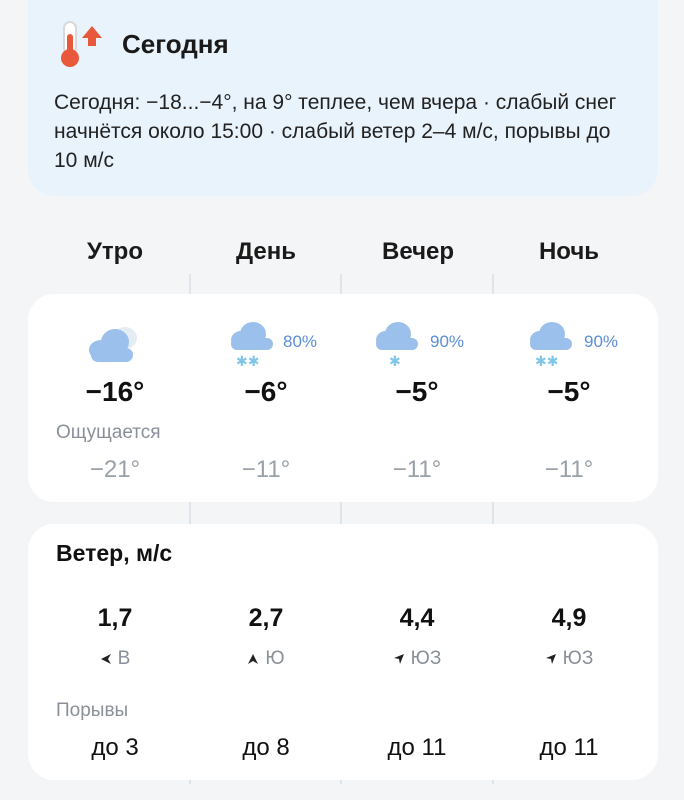 This screenshot has height=800, width=684. Describe the element at coordinates (115, 391) in the screenshot. I see `morning-temperature: −16°` at that location.